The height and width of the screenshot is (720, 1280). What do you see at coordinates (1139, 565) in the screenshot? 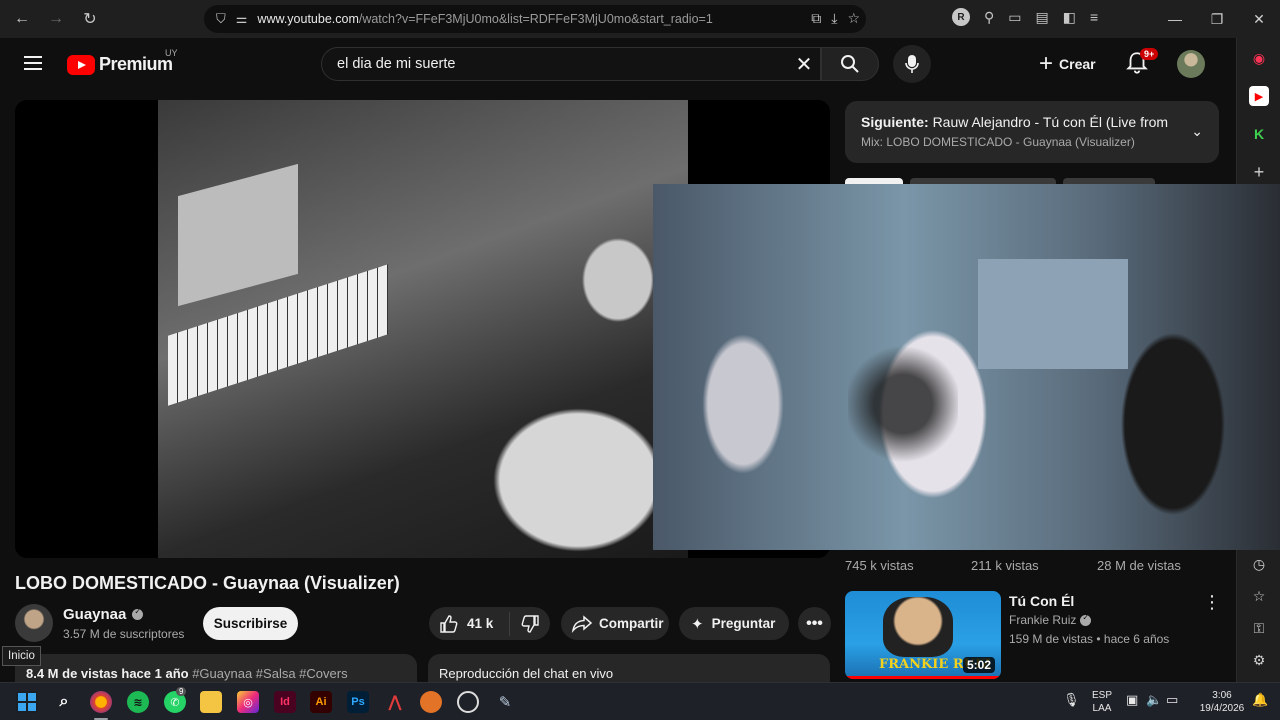
I see `view-count: 28 M de vistas` at bounding box center [1139, 565].